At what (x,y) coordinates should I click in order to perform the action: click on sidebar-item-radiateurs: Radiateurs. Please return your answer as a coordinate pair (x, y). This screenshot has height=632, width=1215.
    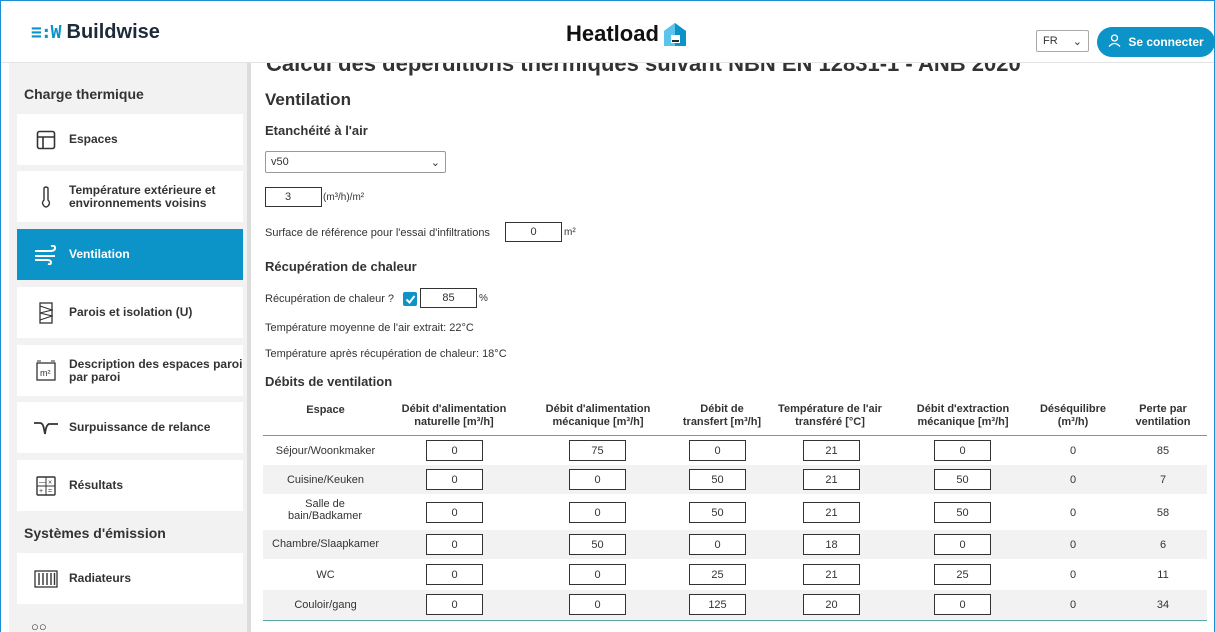
    Looking at the image, I should click on (130, 578).